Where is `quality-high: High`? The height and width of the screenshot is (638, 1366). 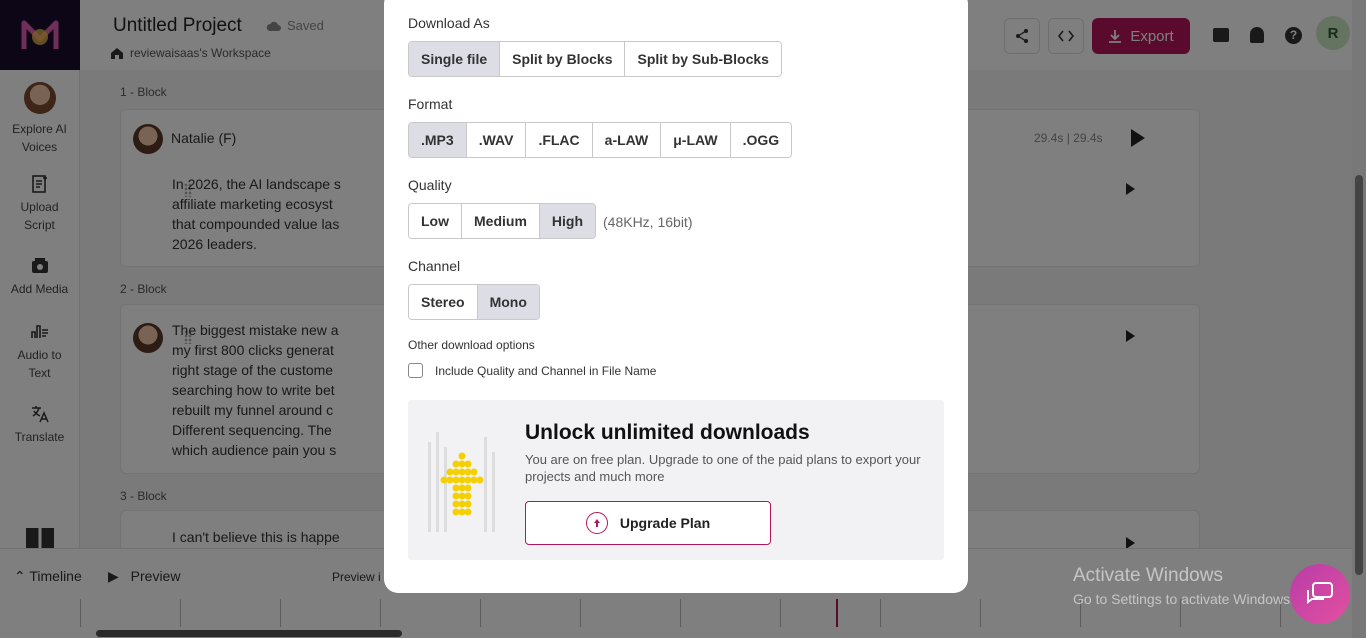 quality-high: High is located at coordinates (567, 221).